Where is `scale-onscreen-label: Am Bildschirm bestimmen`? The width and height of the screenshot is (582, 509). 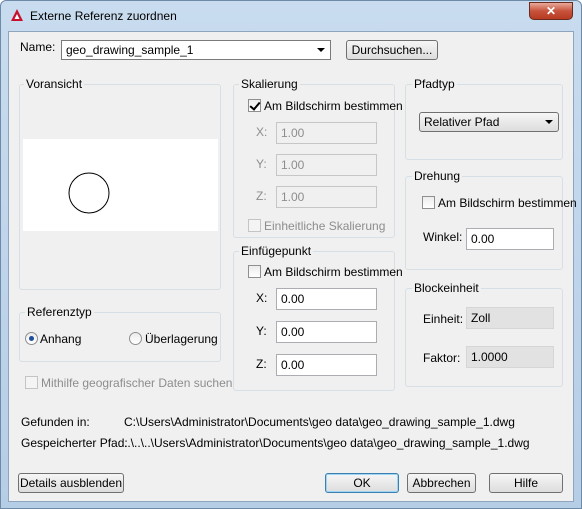 scale-onscreen-label: Am Bildschirm bestimmen is located at coordinates (333, 106).